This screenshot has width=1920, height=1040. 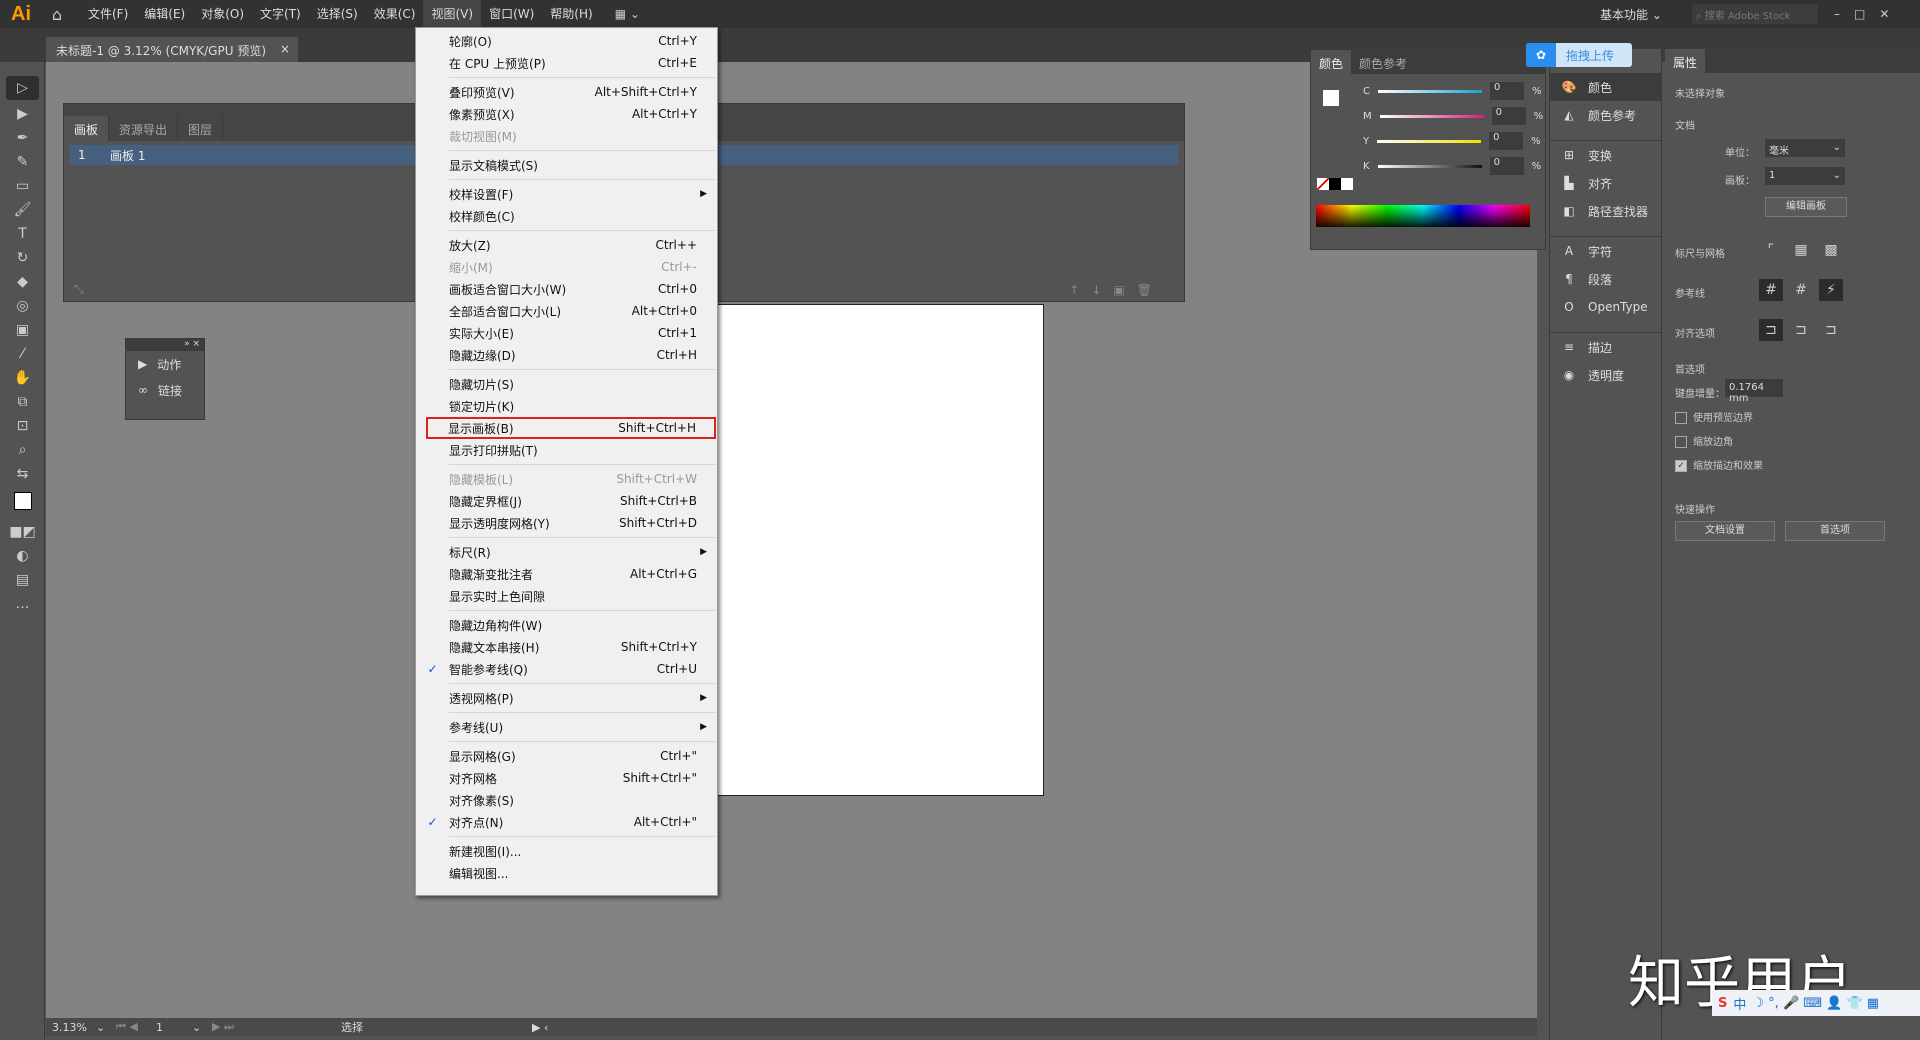 What do you see at coordinates (22, 88) in the screenshot?
I see `selection-tool-icon: ▷` at bounding box center [22, 88].